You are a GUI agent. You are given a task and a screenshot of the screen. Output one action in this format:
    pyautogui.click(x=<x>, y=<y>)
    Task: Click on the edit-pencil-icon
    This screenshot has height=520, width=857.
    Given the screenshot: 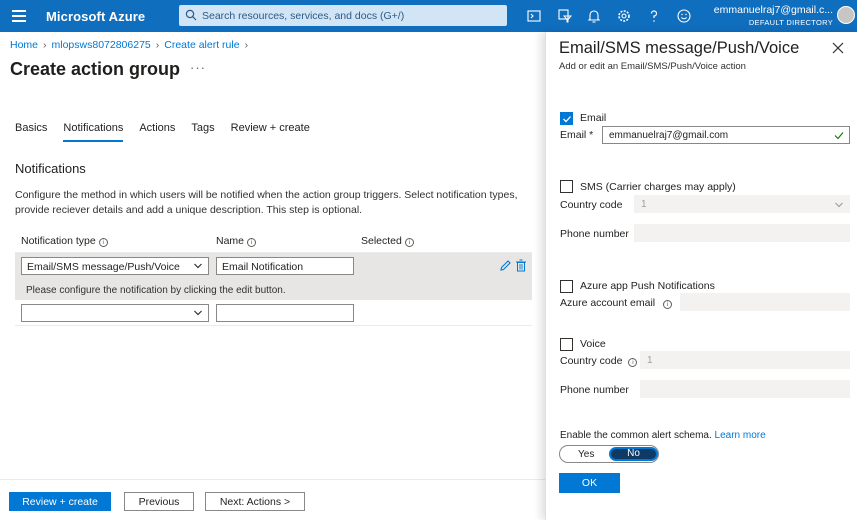 What is the action you would take?
    pyautogui.click(x=505, y=265)
    